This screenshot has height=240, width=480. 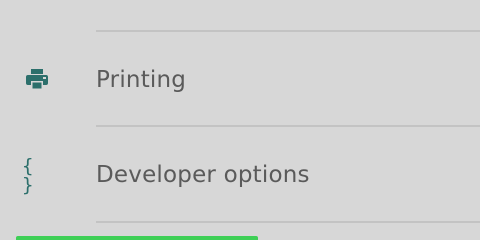 I want to click on printer-icon, so click(x=37, y=80).